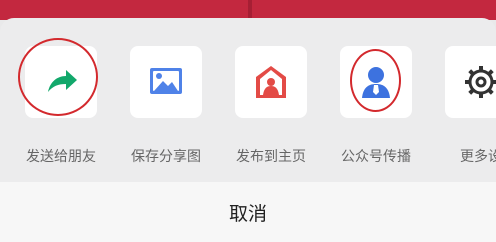  I want to click on more-settings-tile, so click(470, 82).